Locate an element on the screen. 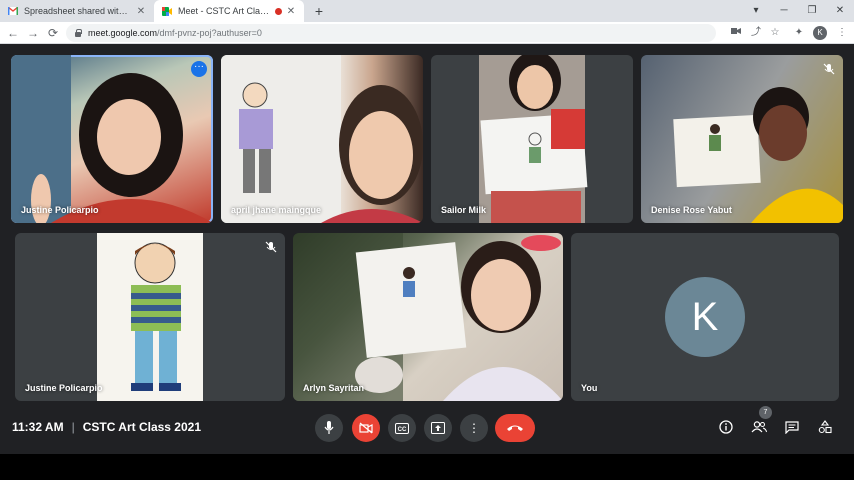 Image resolution: width=854 pixels, height=480 pixels. participant-tile: Justine Policarpio is located at coordinates (150, 317).